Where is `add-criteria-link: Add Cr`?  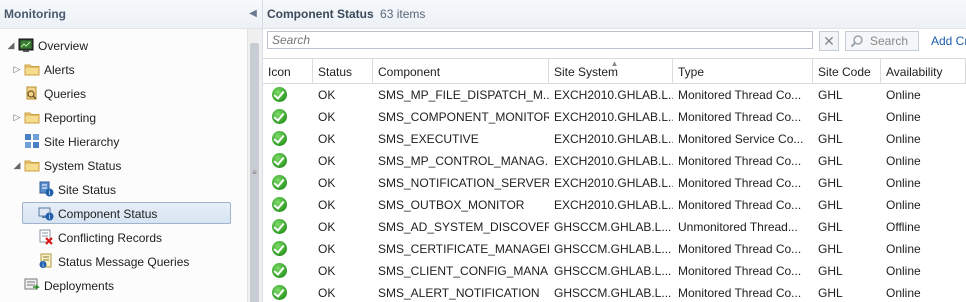
add-criteria-link: Add Cr is located at coordinates (948, 41).